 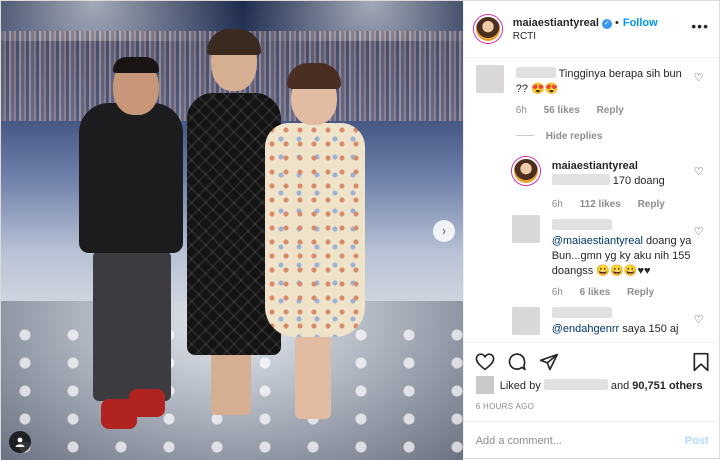 I want to click on reply-text: saya 150 aj, so click(x=650, y=329).